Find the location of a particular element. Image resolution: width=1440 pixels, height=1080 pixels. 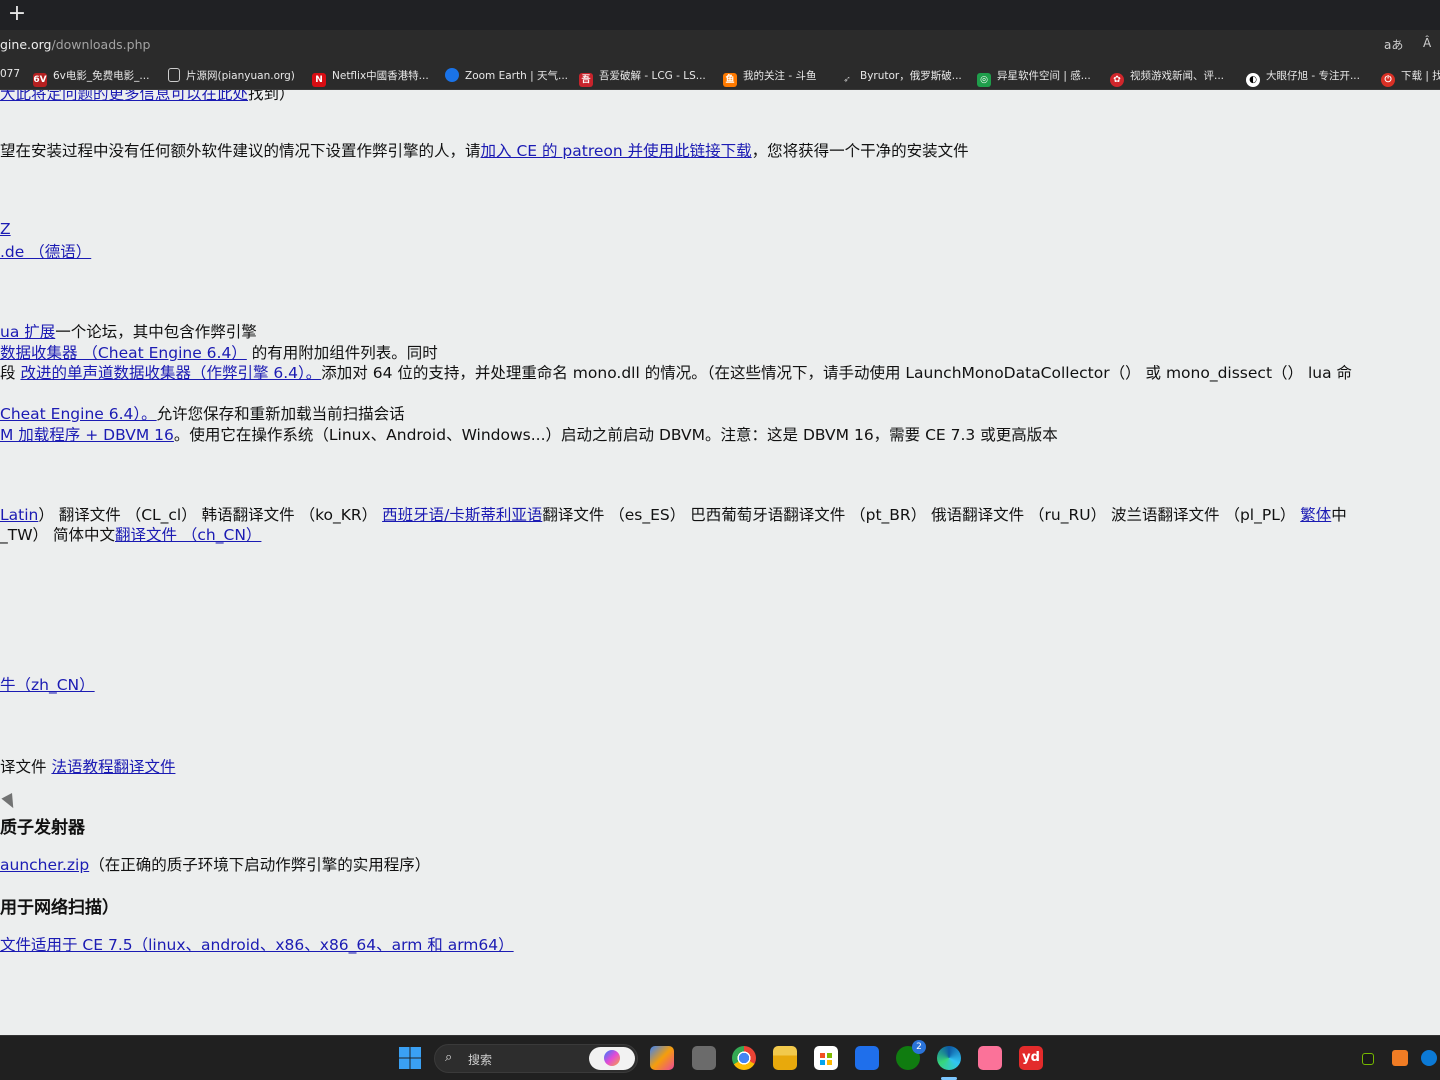

bookmark-item: 片源网(pianyuan.org) is located at coordinates (231, 75).